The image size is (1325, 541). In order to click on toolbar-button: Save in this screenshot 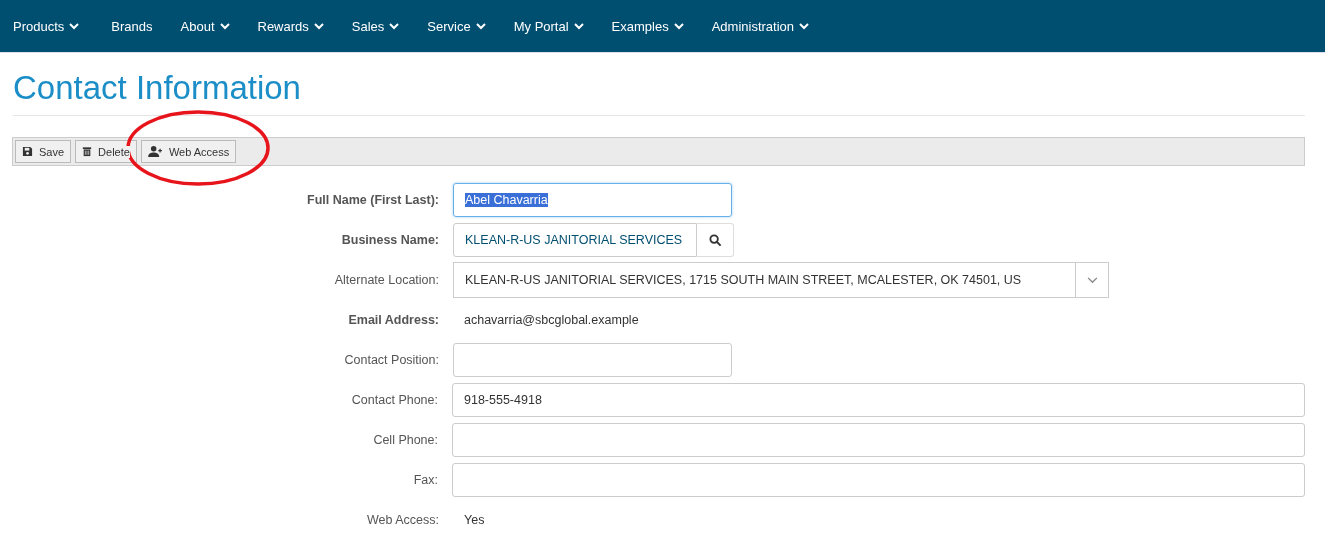, I will do `click(43, 151)`.